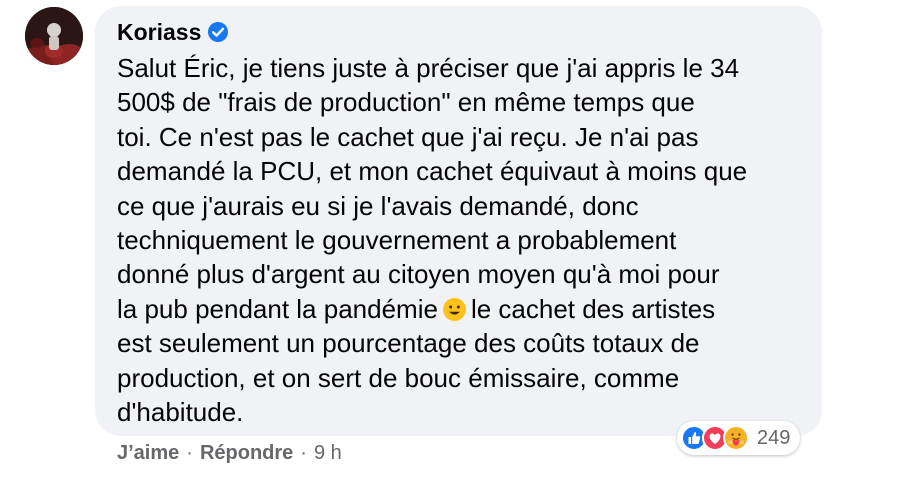 This screenshot has height=480, width=906. What do you see at coordinates (246, 453) in the screenshot?
I see `reply-button: Répondre` at bounding box center [246, 453].